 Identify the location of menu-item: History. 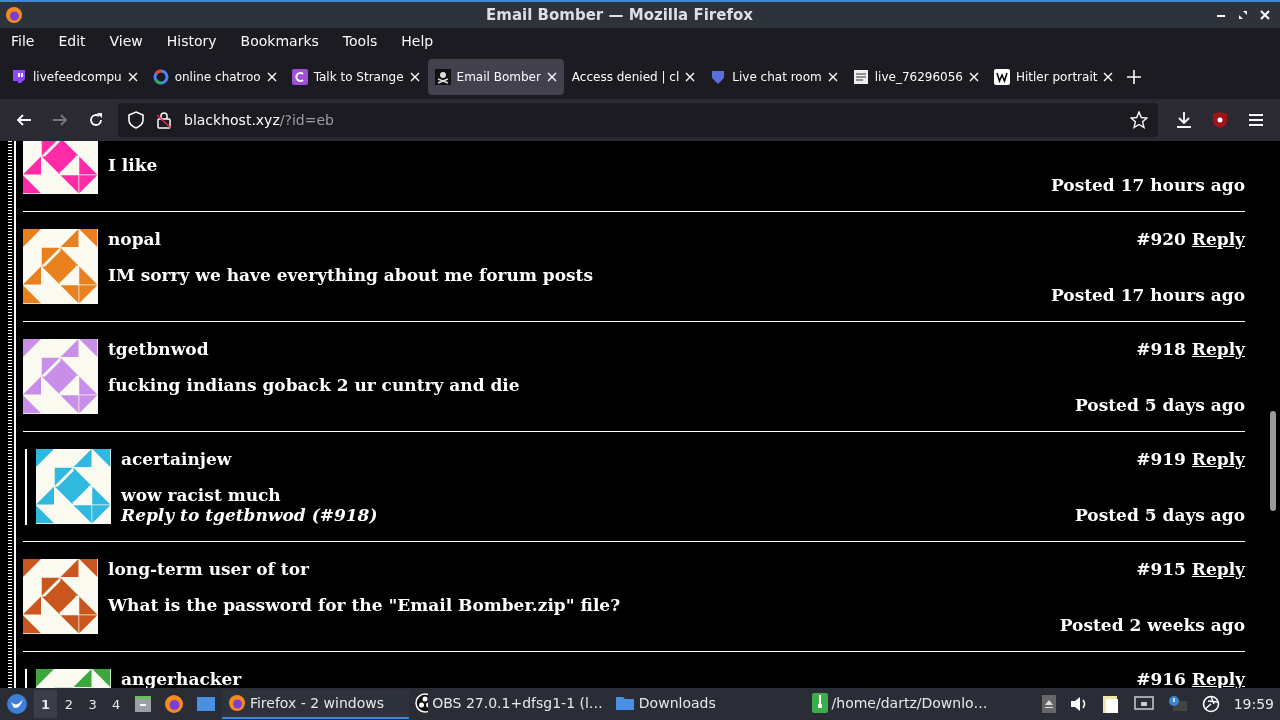
(191, 41).